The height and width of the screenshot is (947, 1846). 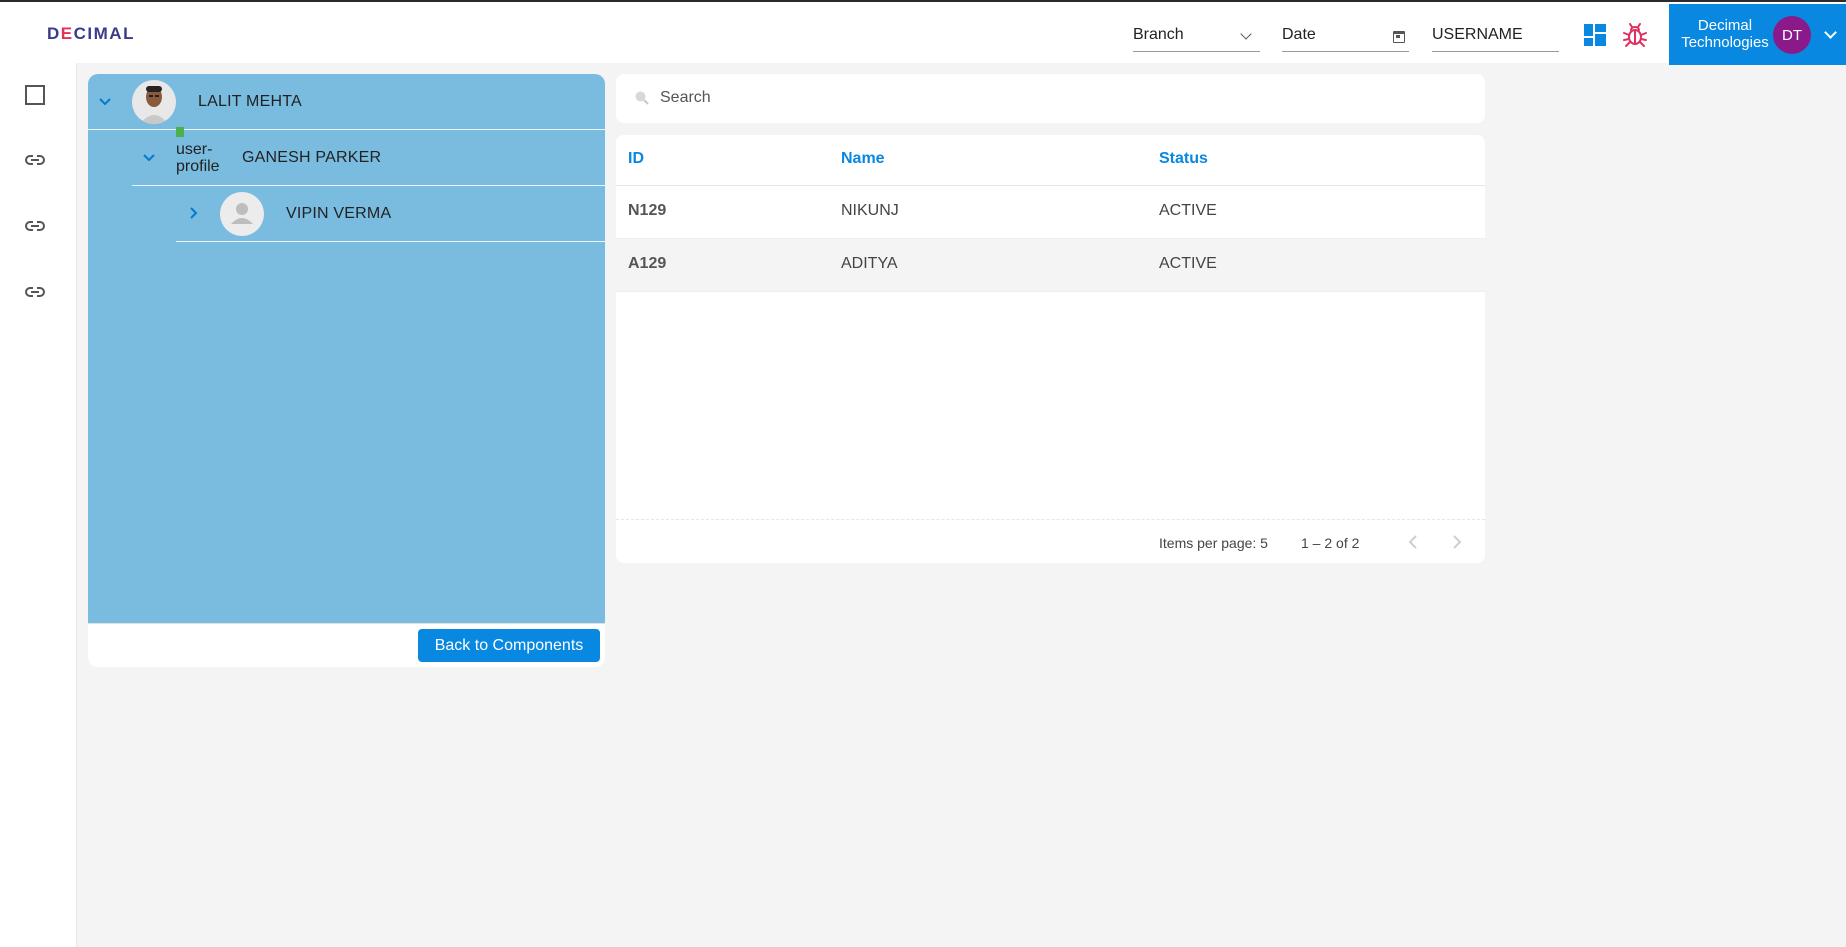 I want to click on column-header-name: Name, so click(x=863, y=159).